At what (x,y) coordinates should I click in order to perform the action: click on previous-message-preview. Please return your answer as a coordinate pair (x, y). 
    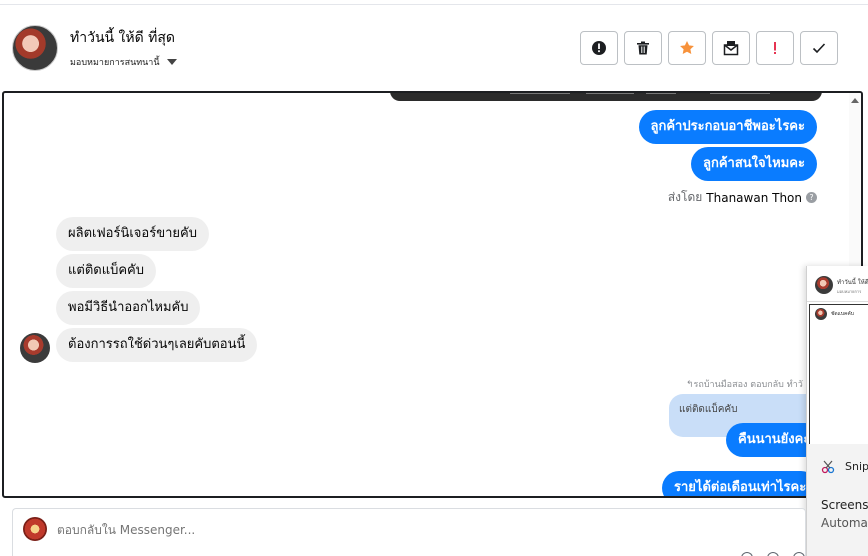
    Looking at the image, I should click on (606, 97).